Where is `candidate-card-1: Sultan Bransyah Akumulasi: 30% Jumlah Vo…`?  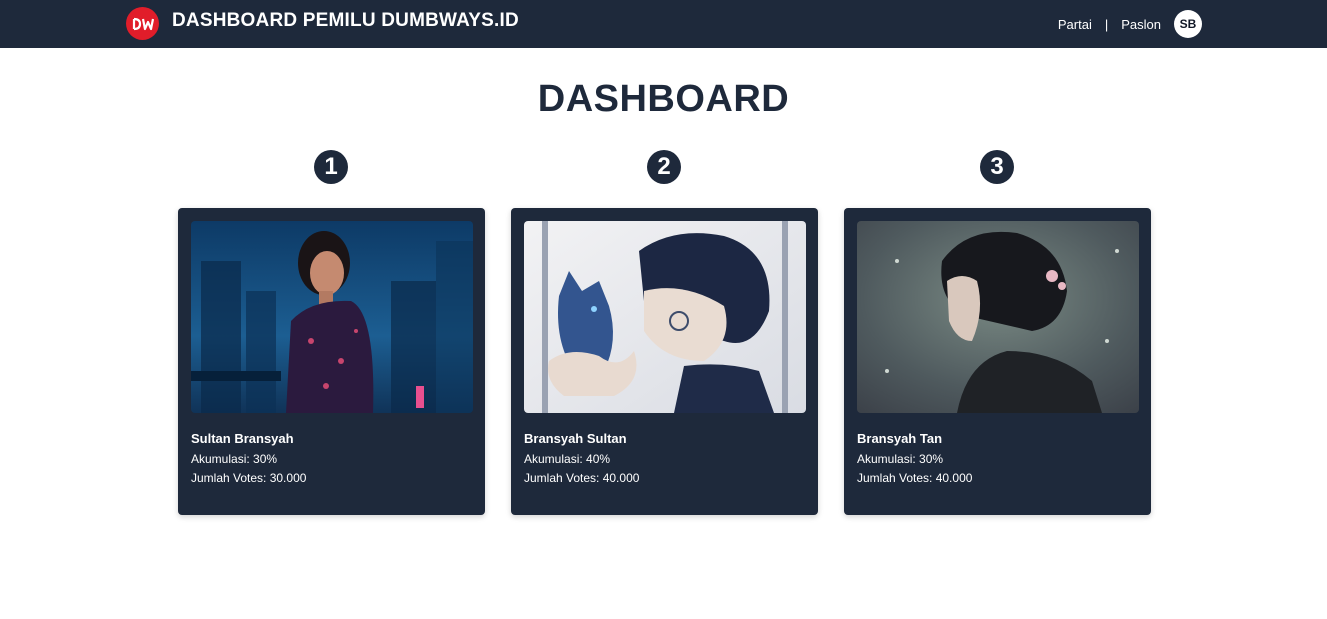
candidate-card-1: Sultan Bransyah Akumulasi: 30% Jumlah Vo… is located at coordinates (331, 361).